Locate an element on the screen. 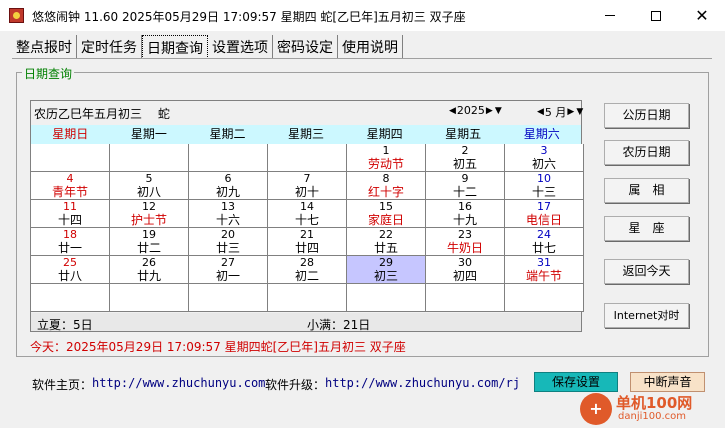  lunar-day-label: 十二 is located at coordinates (464, 192).